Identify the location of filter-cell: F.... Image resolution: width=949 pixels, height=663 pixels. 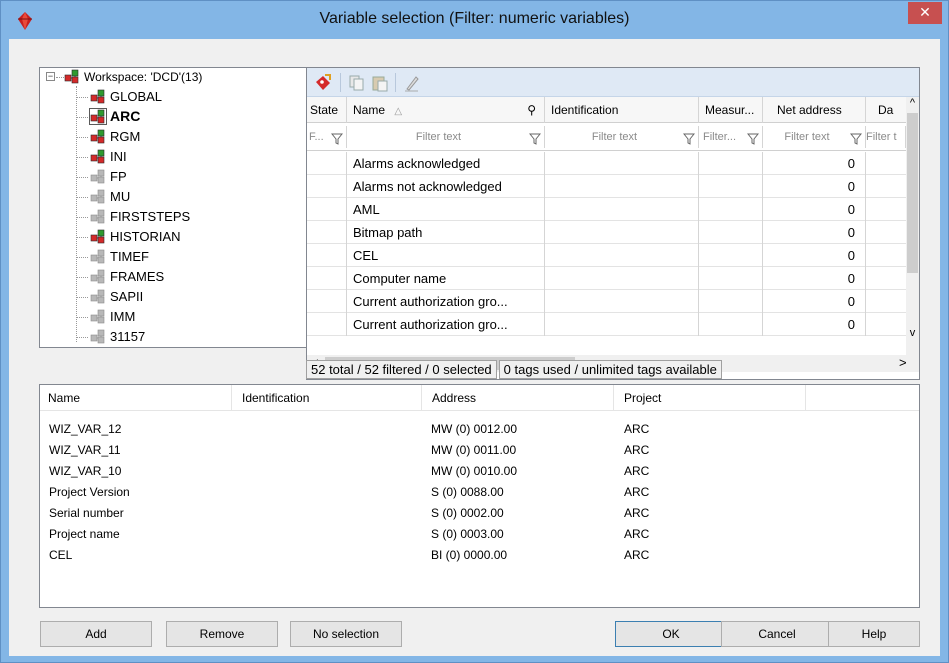
(327, 137).